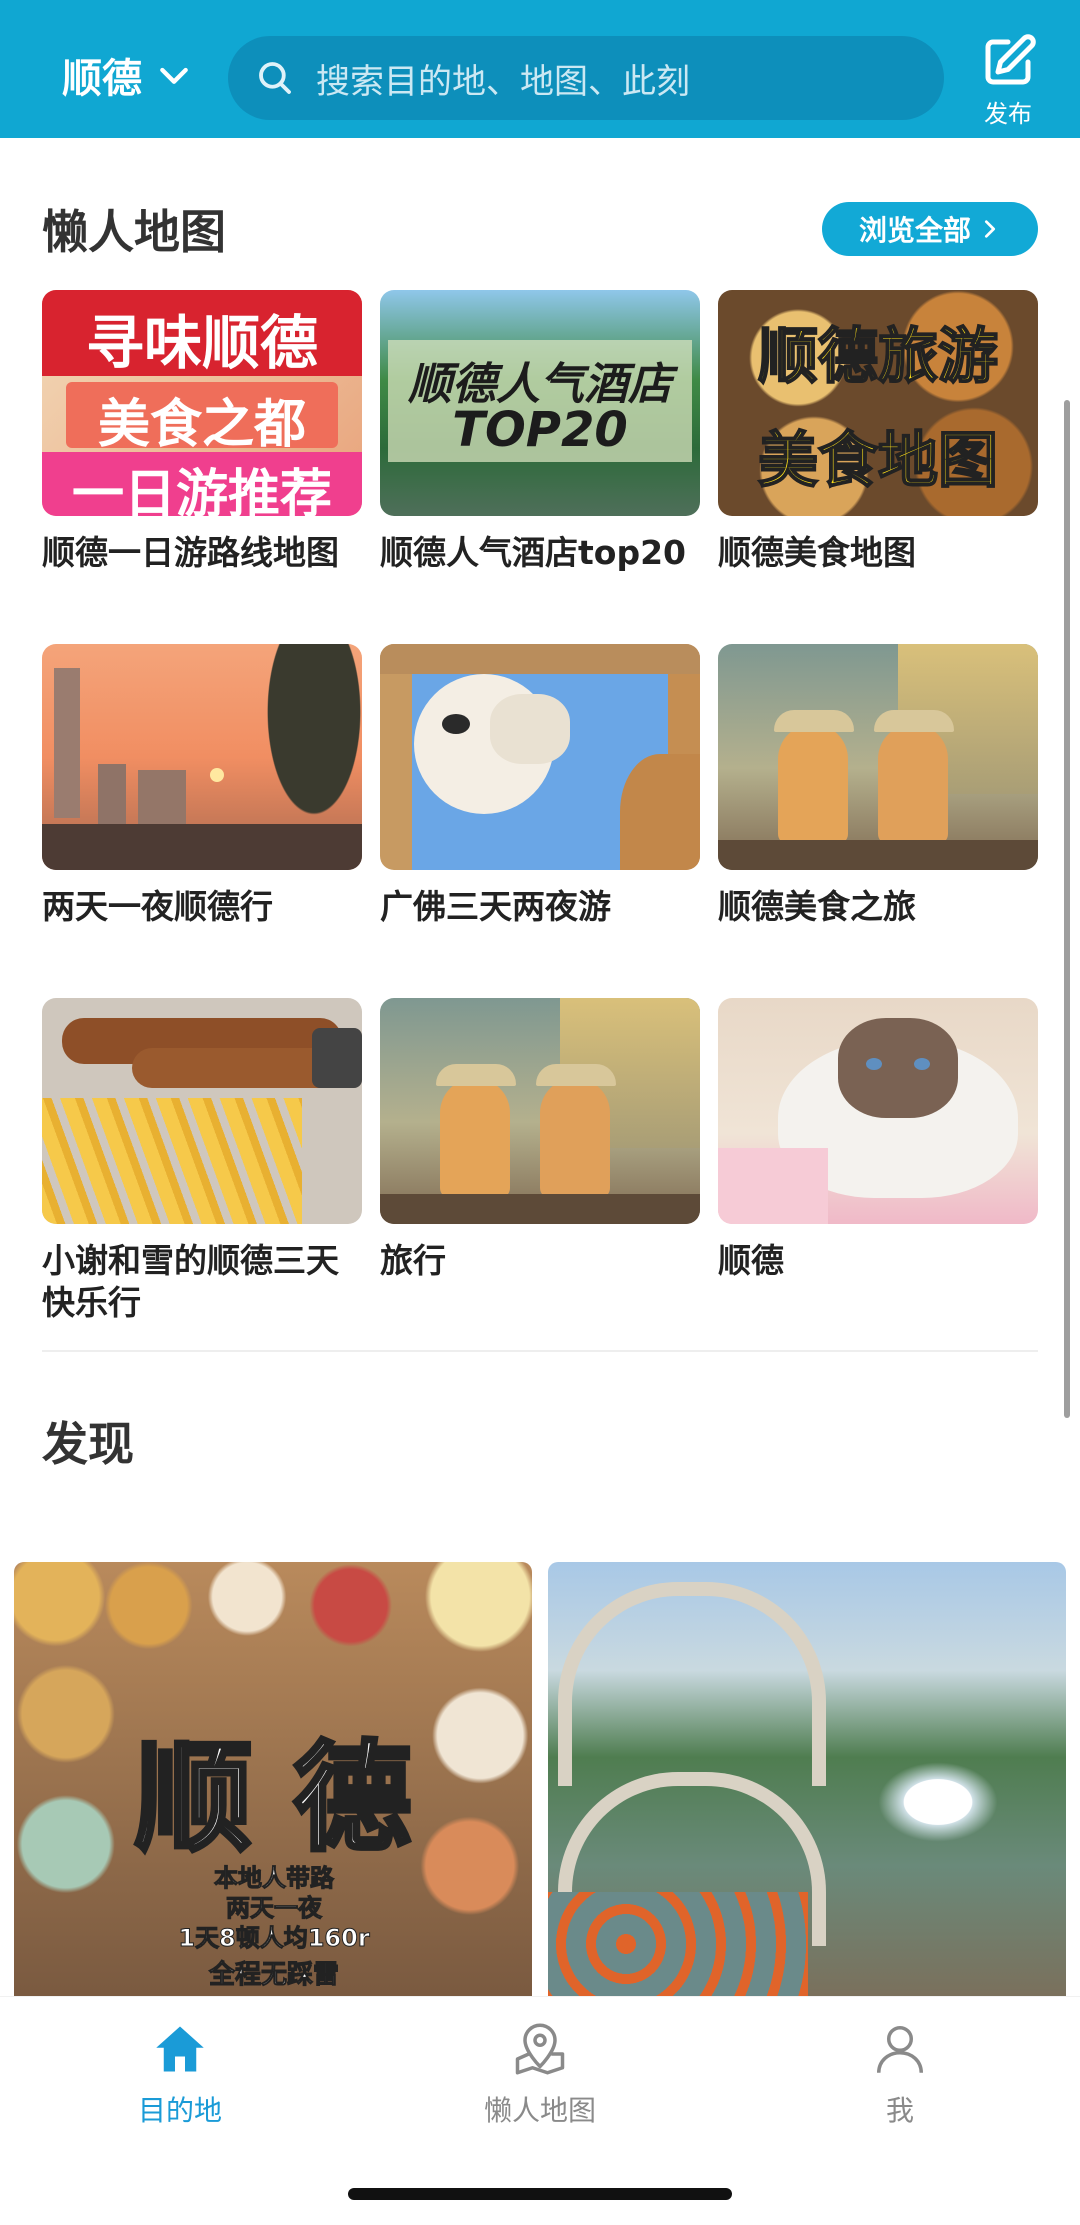 This screenshot has width=1080, height=2225. I want to click on feed-overlay-title: 顺 德, so click(272, 1798).